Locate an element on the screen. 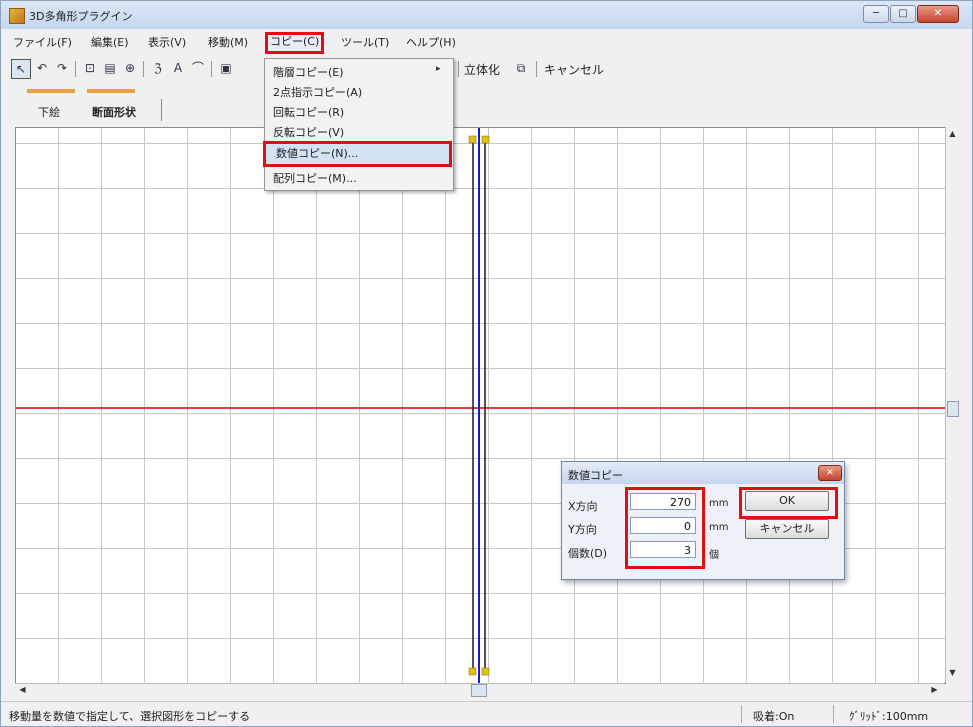 Image resolution: width=973 pixels, height=727 pixels. app-icon is located at coordinates (17, 16).